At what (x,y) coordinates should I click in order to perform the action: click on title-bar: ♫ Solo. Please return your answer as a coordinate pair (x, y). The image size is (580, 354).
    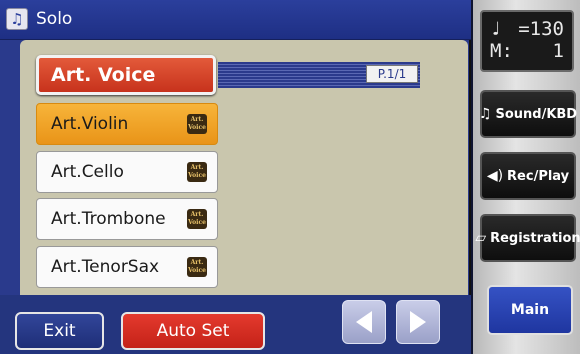
    Looking at the image, I should click on (235, 20).